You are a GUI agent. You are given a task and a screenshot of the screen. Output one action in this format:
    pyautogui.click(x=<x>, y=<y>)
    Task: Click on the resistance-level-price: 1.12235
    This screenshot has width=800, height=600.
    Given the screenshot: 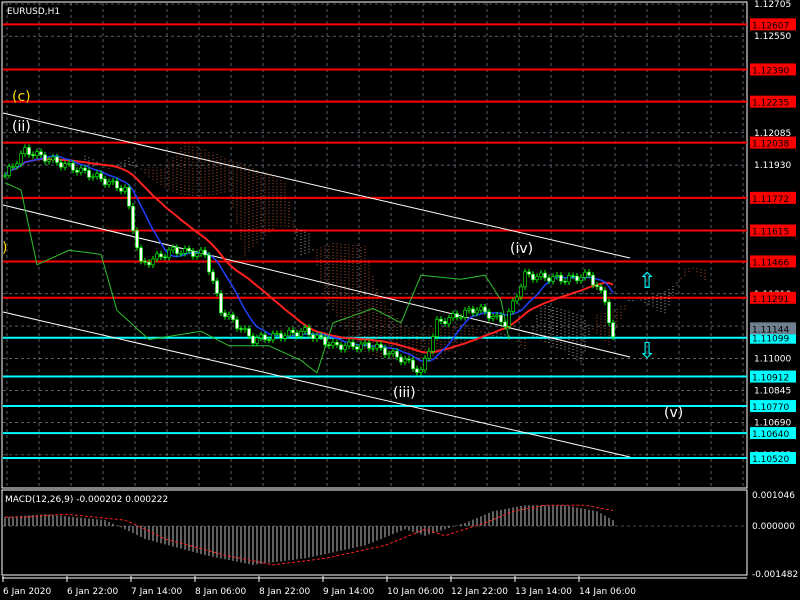 What is the action you would take?
    pyautogui.click(x=770, y=104)
    